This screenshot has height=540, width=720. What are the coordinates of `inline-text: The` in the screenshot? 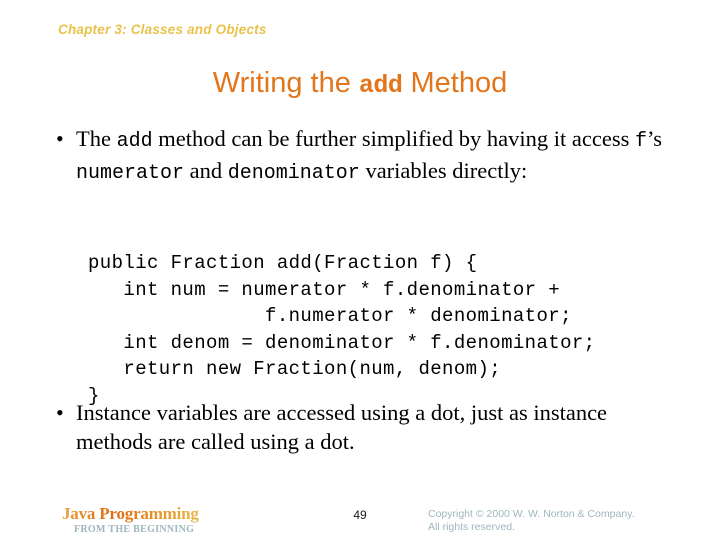 It's located at (96, 138).